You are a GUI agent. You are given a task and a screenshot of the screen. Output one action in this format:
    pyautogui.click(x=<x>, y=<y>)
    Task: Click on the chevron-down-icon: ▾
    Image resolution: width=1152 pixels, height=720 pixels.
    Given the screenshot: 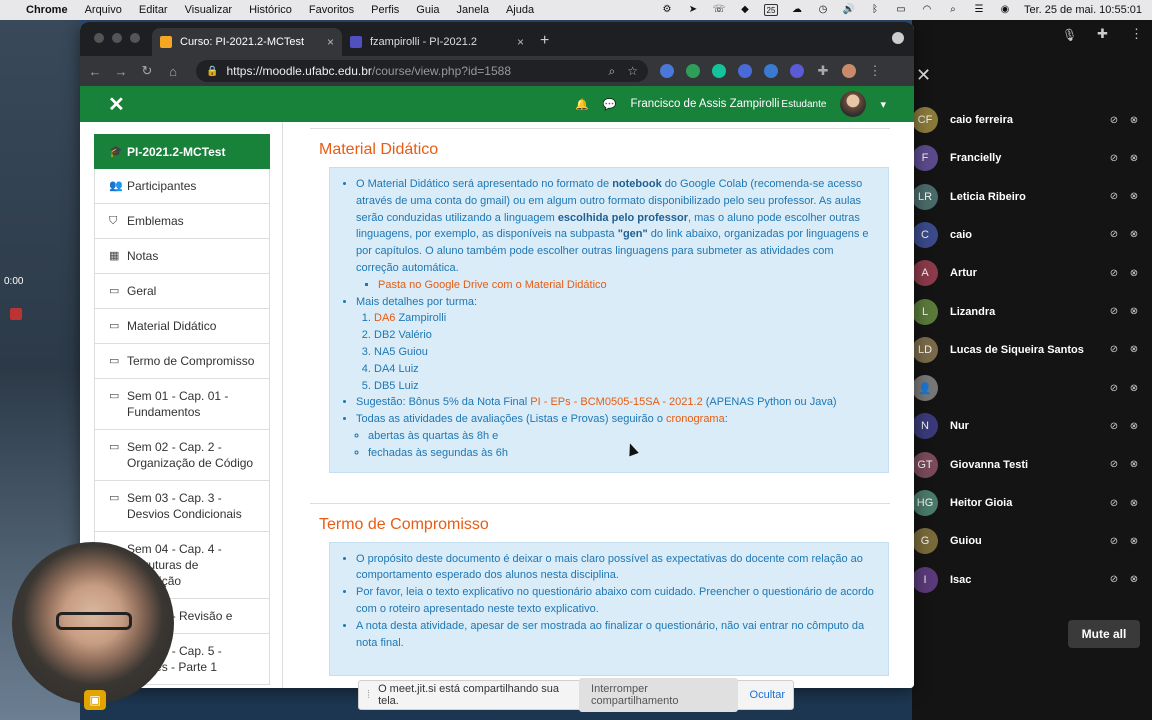 What is the action you would take?
    pyautogui.click(x=883, y=104)
    